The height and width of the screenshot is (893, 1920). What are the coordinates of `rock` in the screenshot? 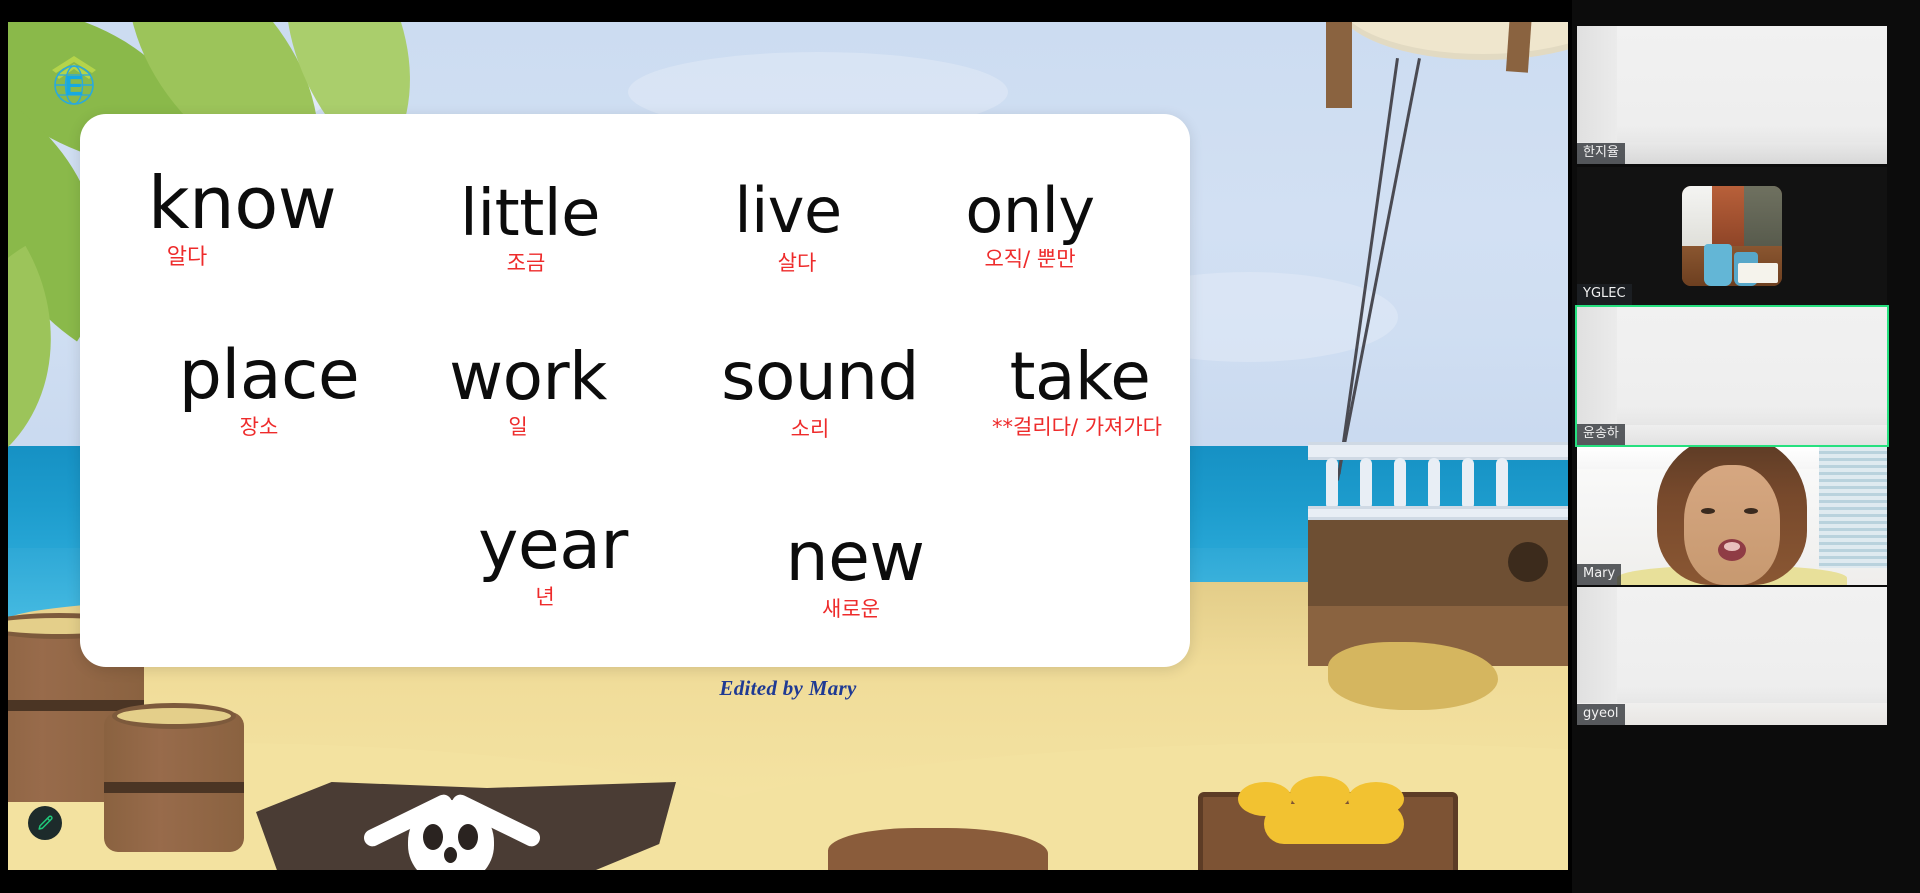 It's located at (938, 849).